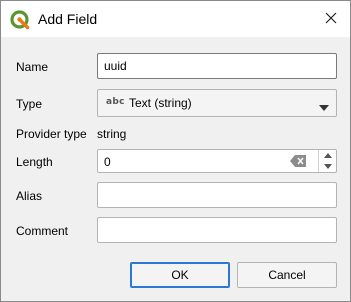 This screenshot has height=302, width=351. I want to click on alias-label: Alias, so click(29, 196).